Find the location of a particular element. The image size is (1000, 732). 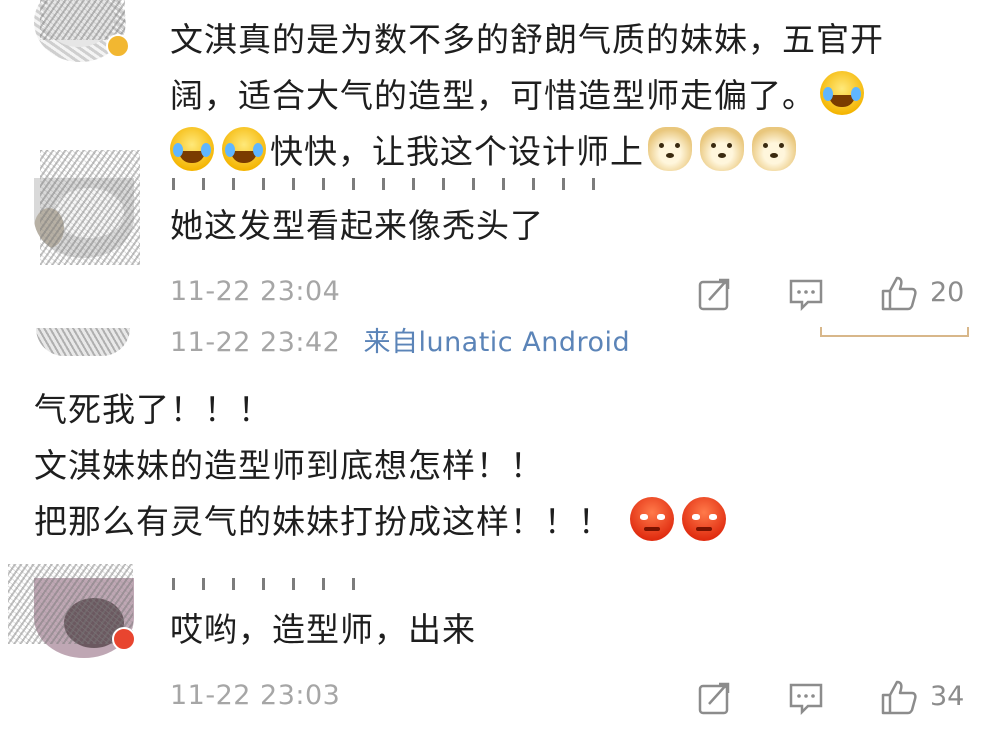

post-source: 来自lunatic Android is located at coordinates (496, 342).